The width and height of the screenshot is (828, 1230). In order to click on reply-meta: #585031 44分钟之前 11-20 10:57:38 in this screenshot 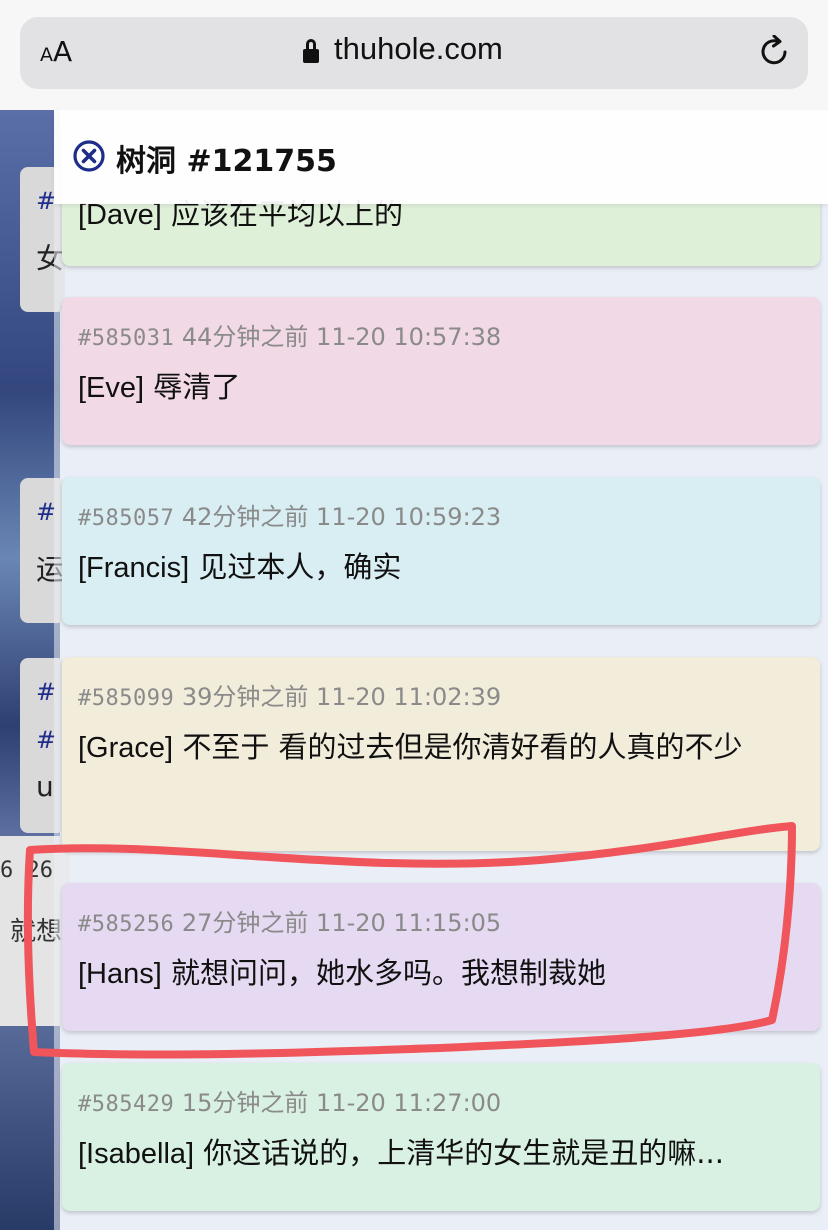, I will do `click(289, 334)`.